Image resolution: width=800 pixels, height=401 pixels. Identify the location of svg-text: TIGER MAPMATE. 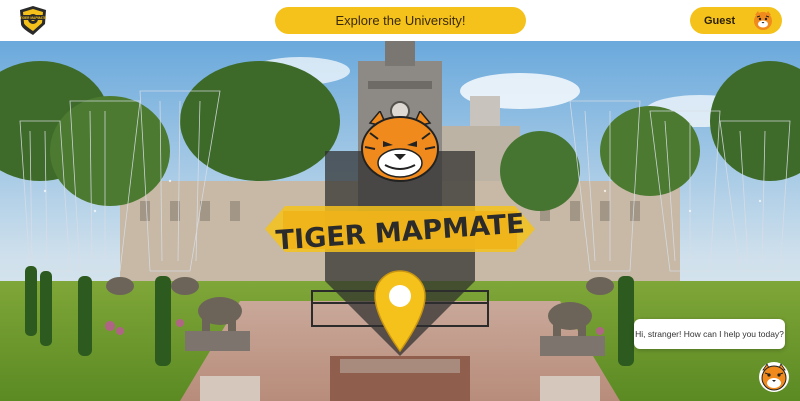
(33, 18).